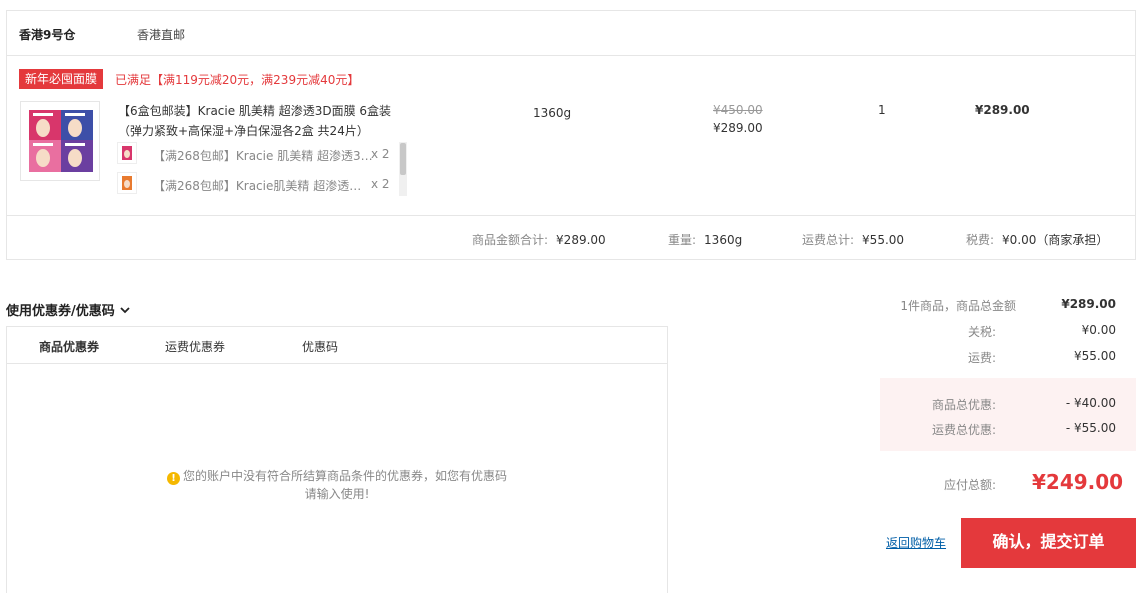 The image size is (1140, 593). What do you see at coordinates (61, 79) in the screenshot?
I see `promo-tag: 新年必囤面膜` at bounding box center [61, 79].